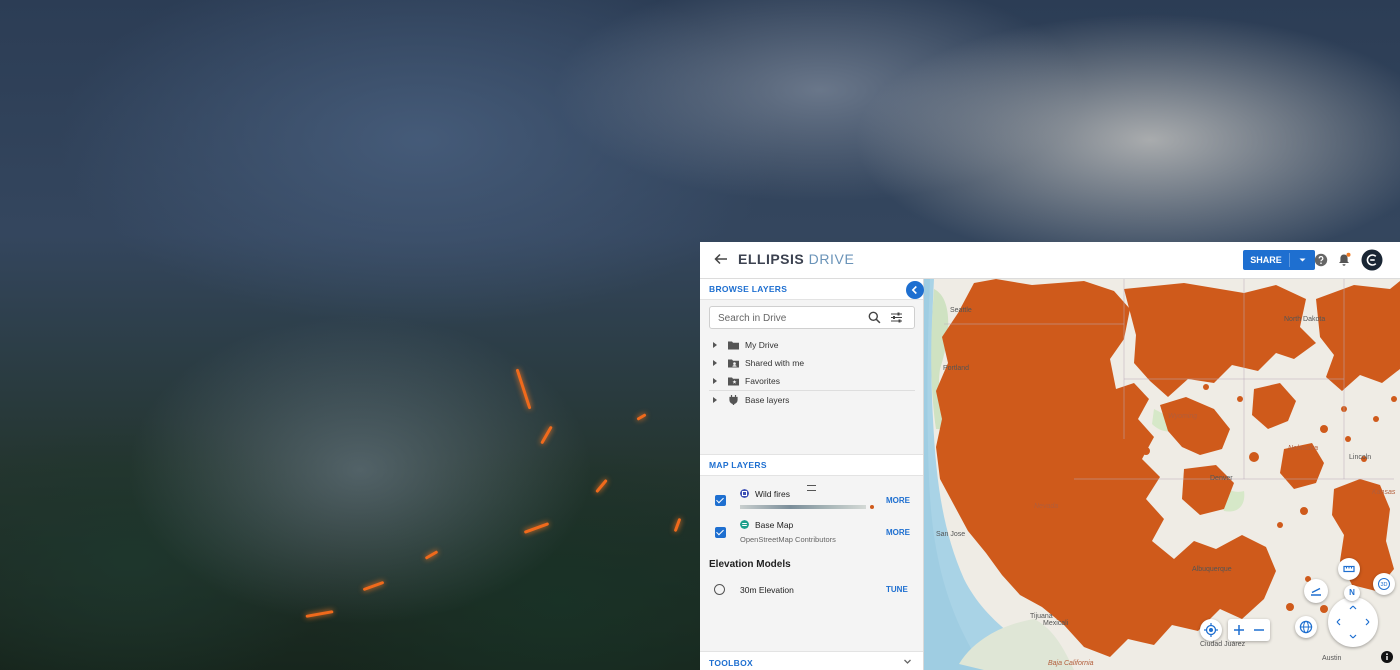  I want to click on search-icon, so click(874, 317).